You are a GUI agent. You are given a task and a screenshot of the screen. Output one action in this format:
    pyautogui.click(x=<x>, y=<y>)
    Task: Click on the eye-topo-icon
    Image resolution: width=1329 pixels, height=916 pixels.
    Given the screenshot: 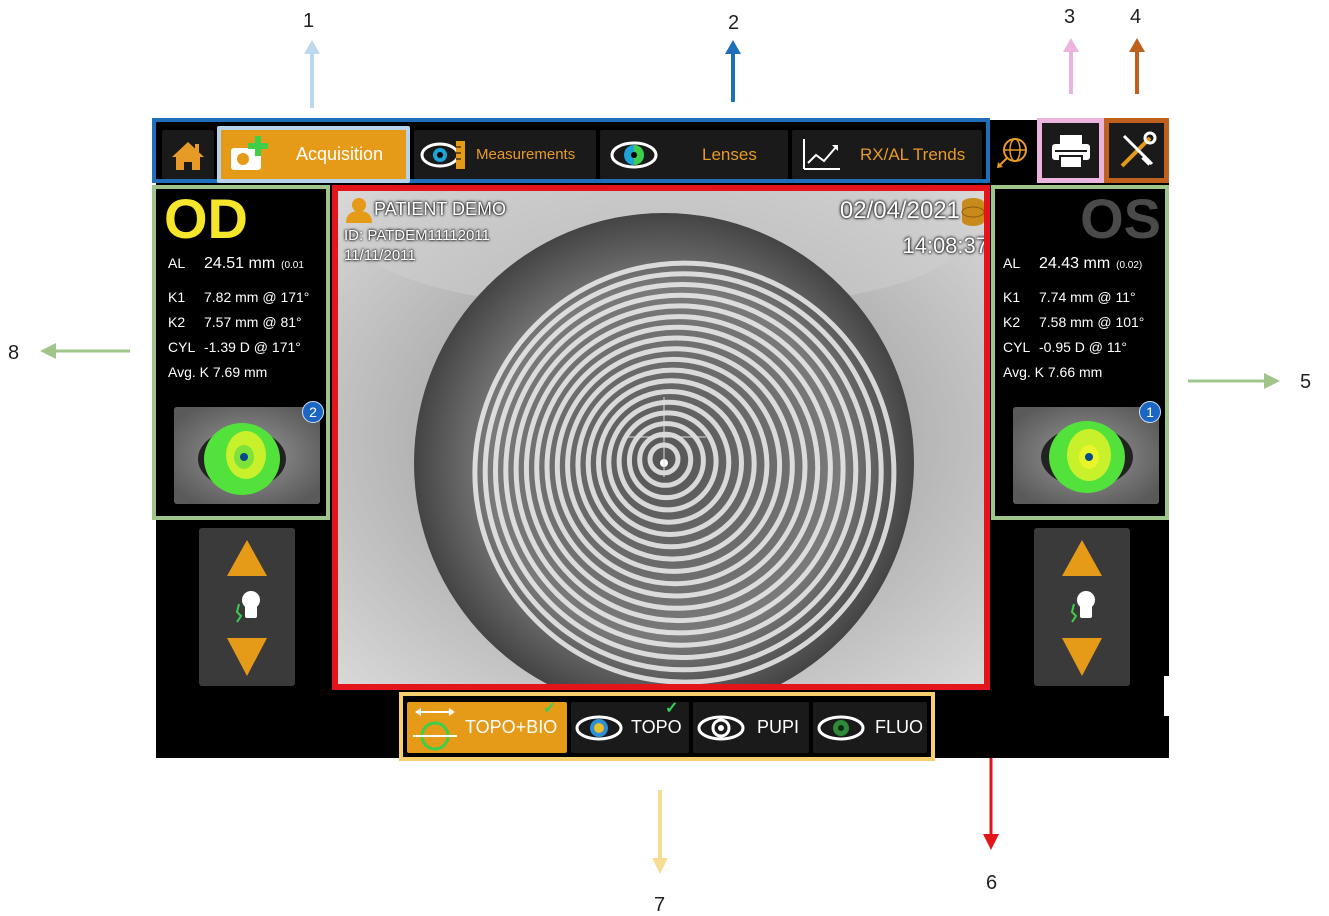 What is the action you would take?
    pyautogui.click(x=599, y=728)
    